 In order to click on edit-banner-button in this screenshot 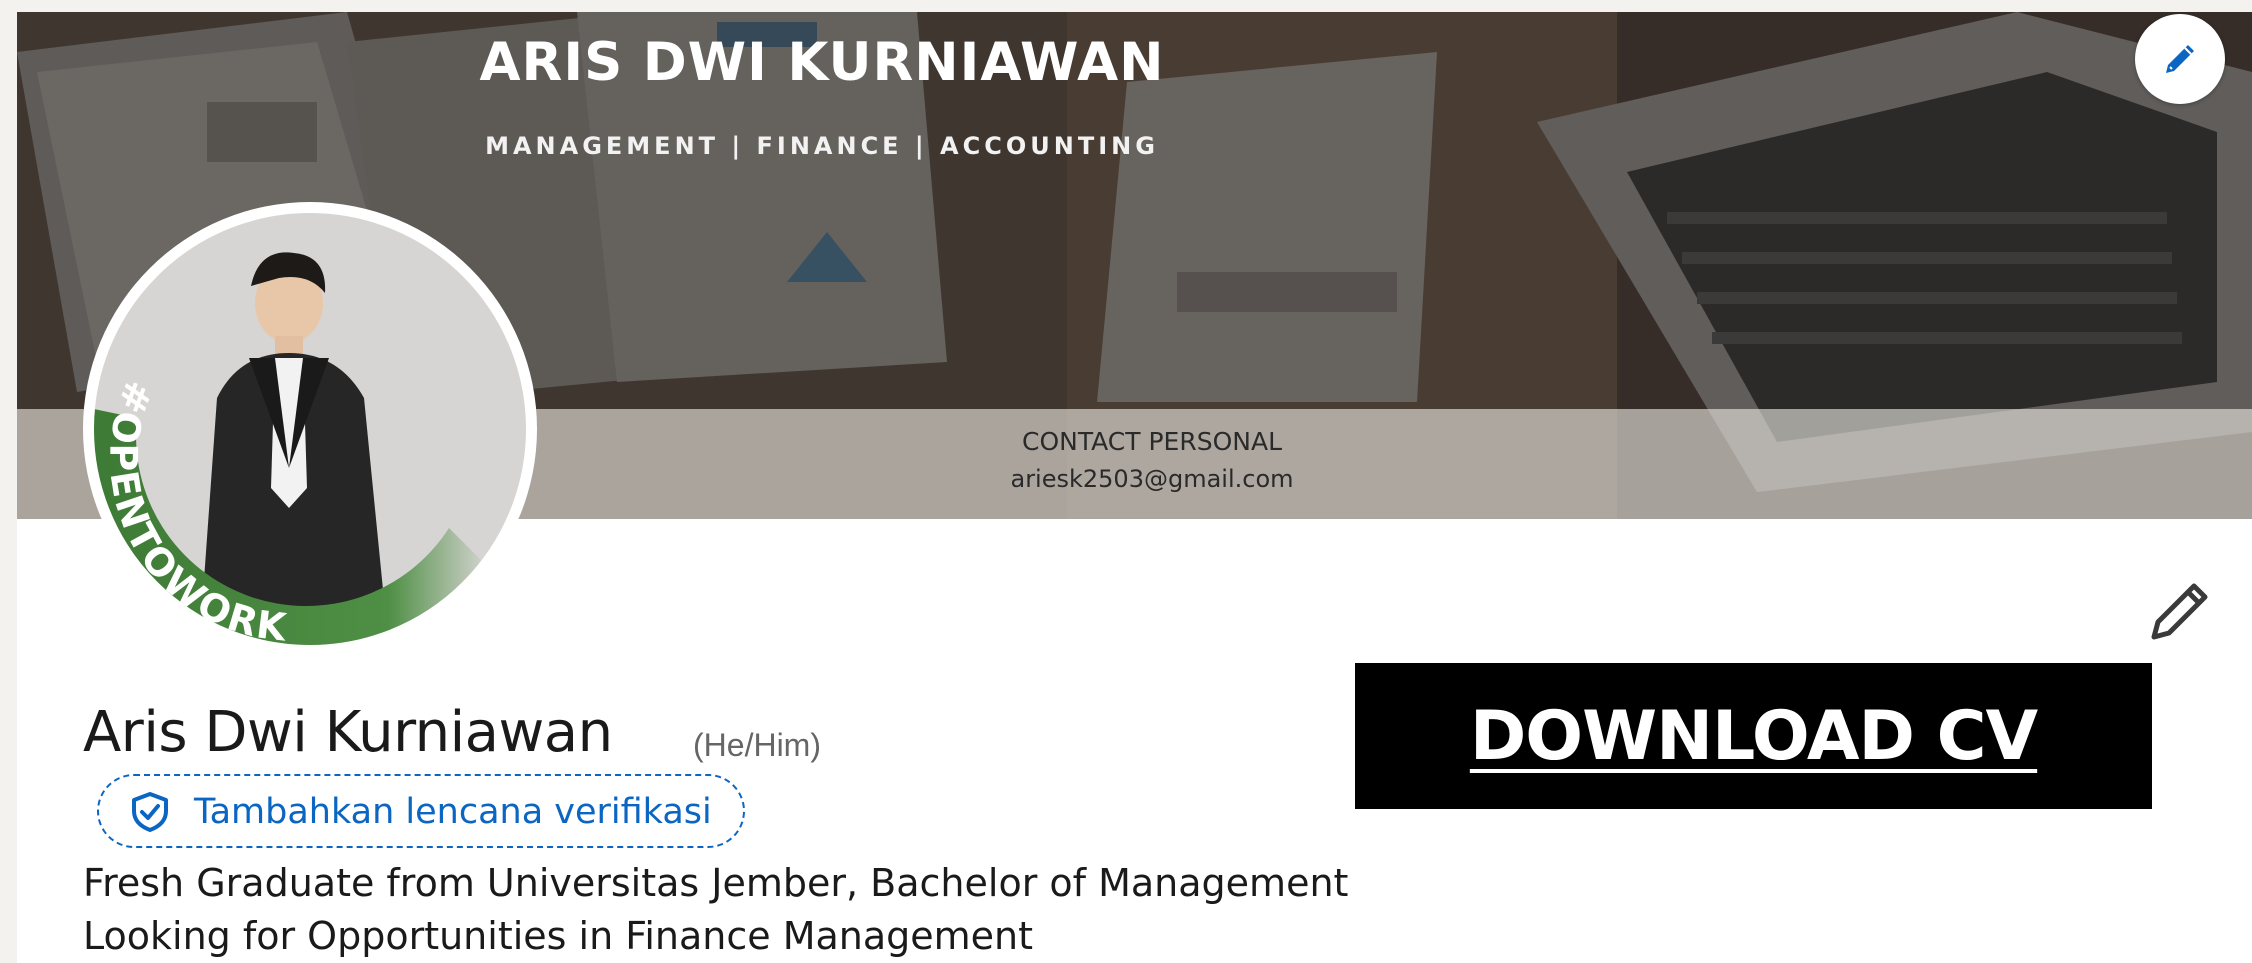, I will do `click(2180, 59)`.